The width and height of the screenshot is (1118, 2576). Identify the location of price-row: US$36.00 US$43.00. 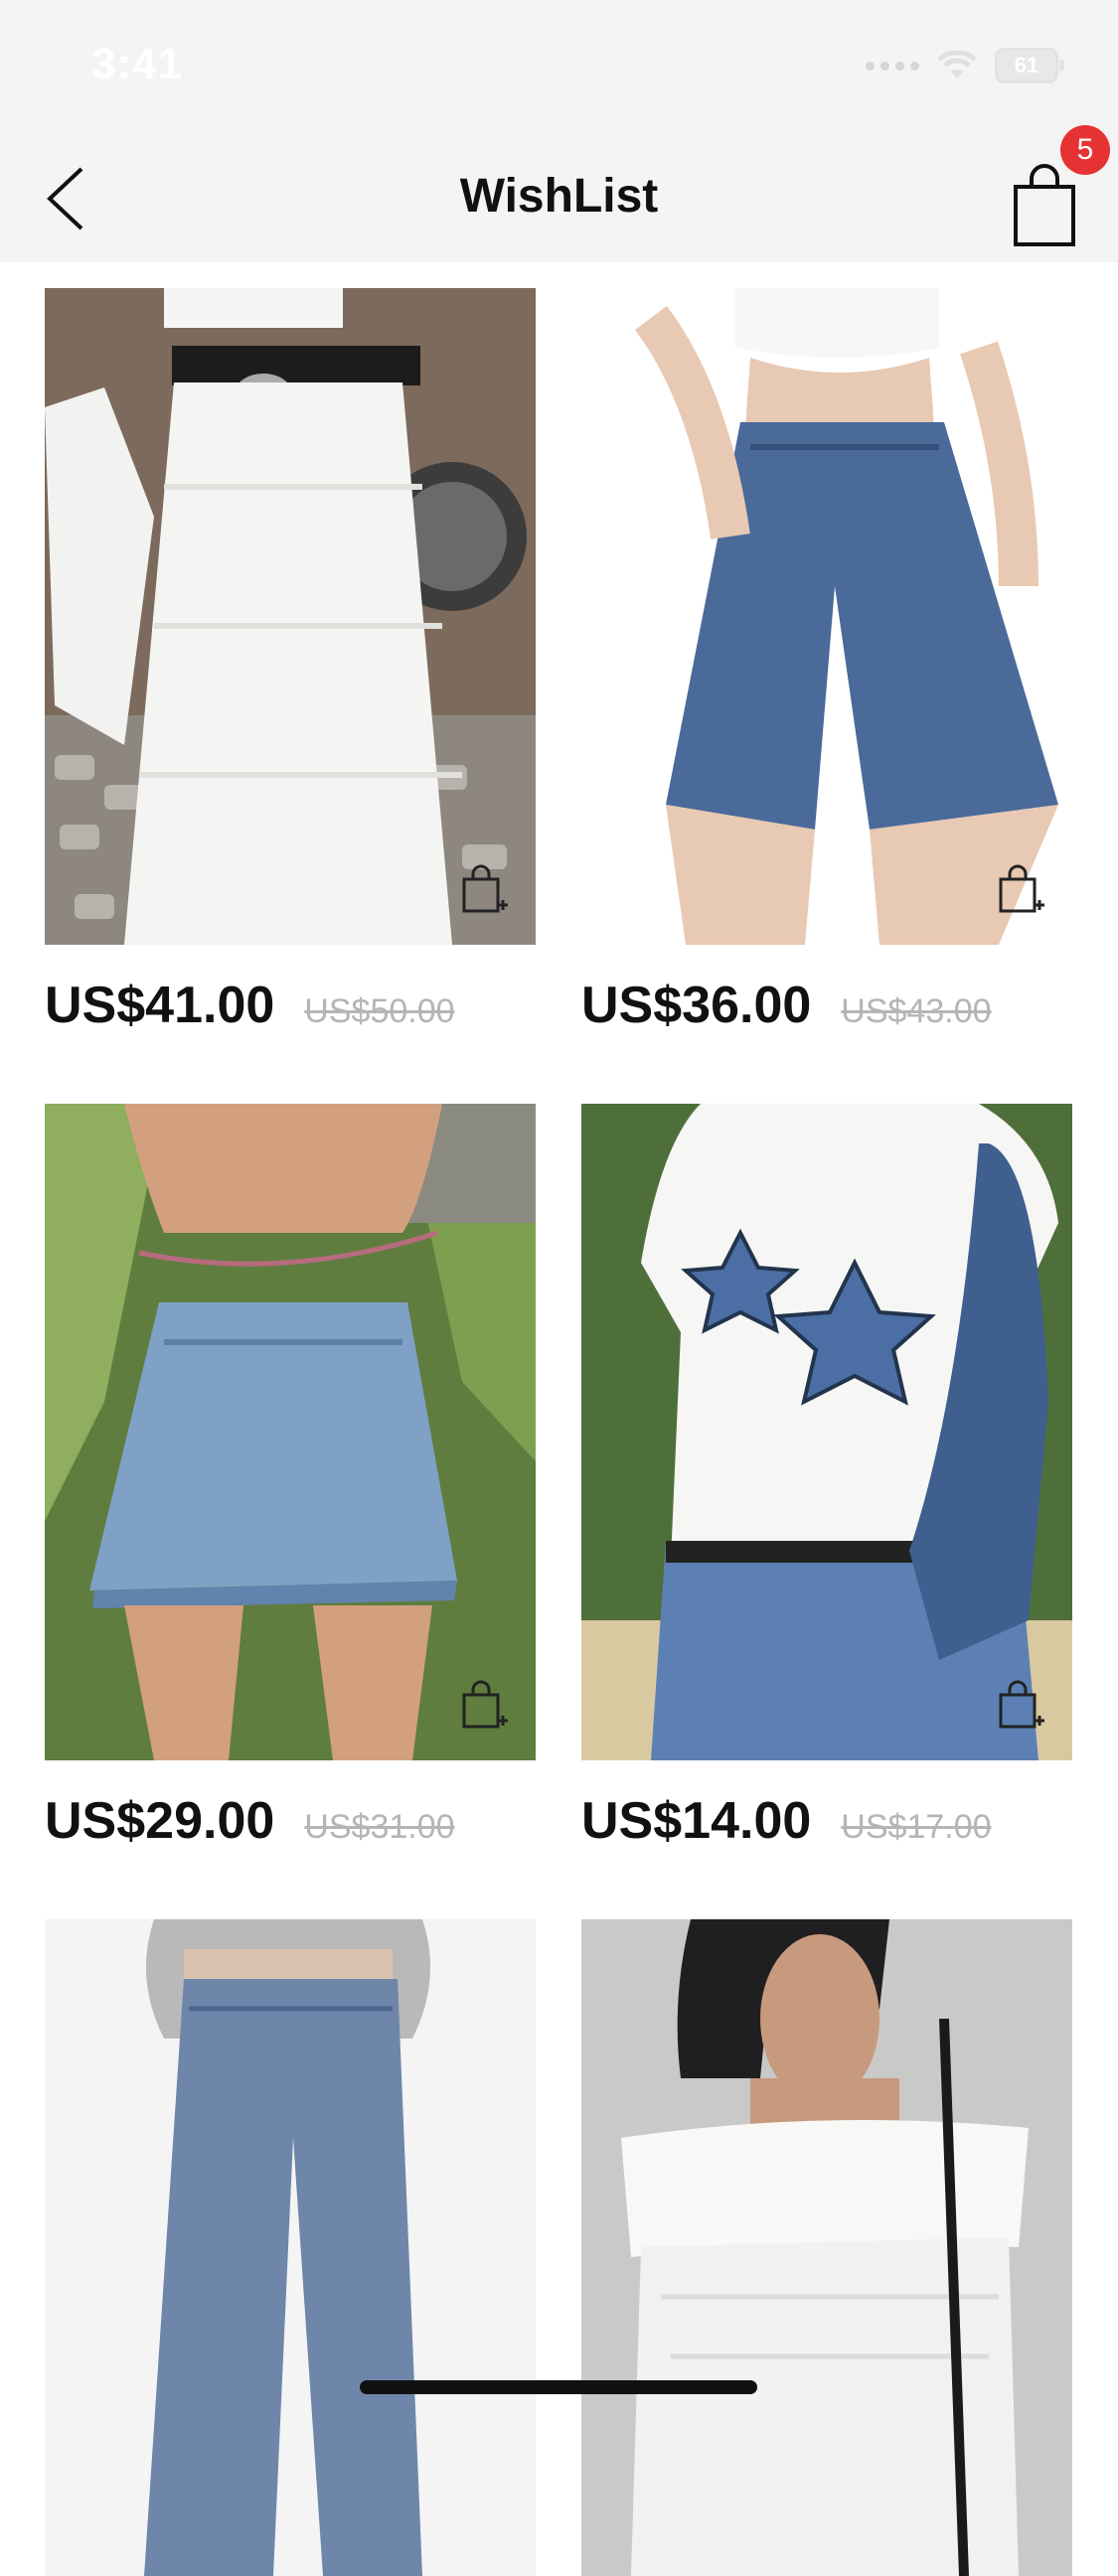
(787, 1005).